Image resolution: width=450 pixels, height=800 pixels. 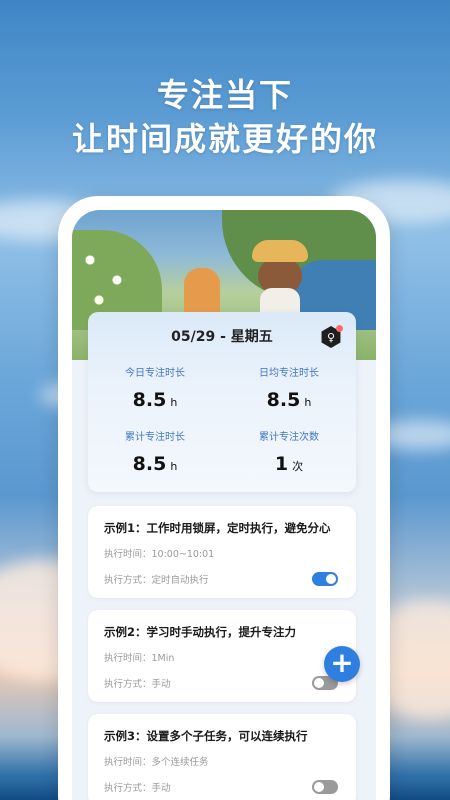 What do you see at coordinates (339, 328) in the screenshot?
I see `notification-dot` at bounding box center [339, 328].